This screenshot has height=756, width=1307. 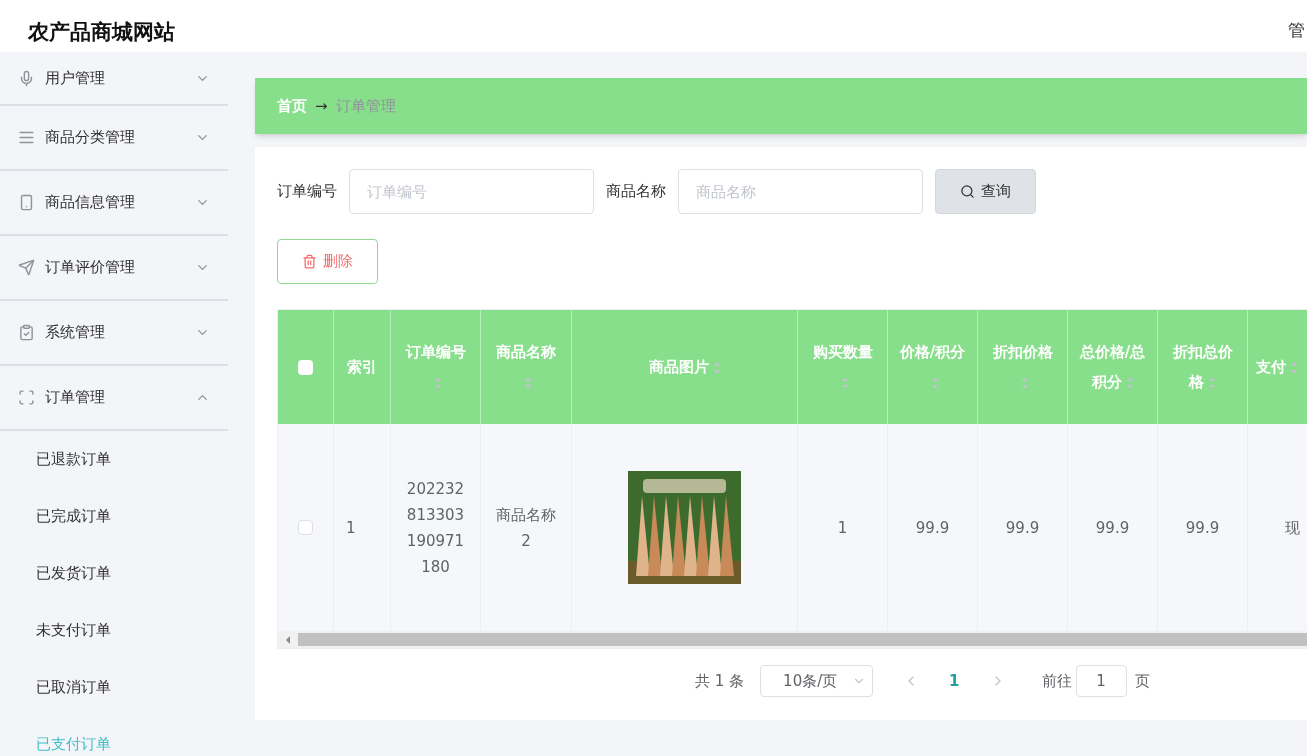 What do you see at coordinates (800, 191) in the screenshot?
I see `search-field: 商品名称` at bounding box center [800, 191].